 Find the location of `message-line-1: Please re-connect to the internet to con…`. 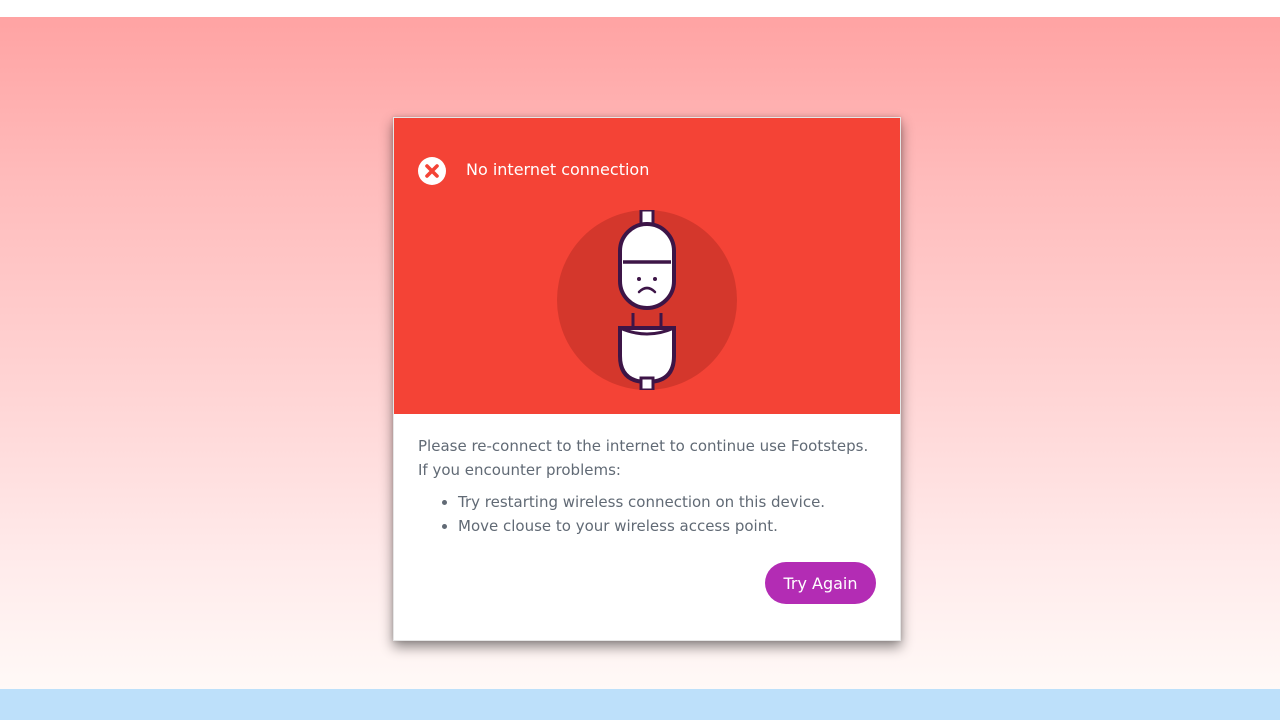

message-line-1: Please re-connect to the internet to con… is located at coordinates (643, 446).